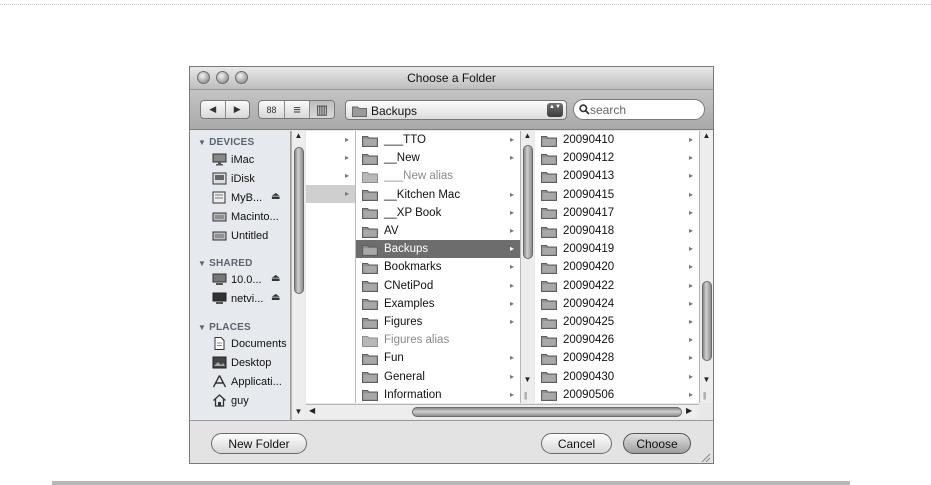 The image size is (931, 485). I want to click on list-item: __Kitchen Mac ▸, so click(438, 195).